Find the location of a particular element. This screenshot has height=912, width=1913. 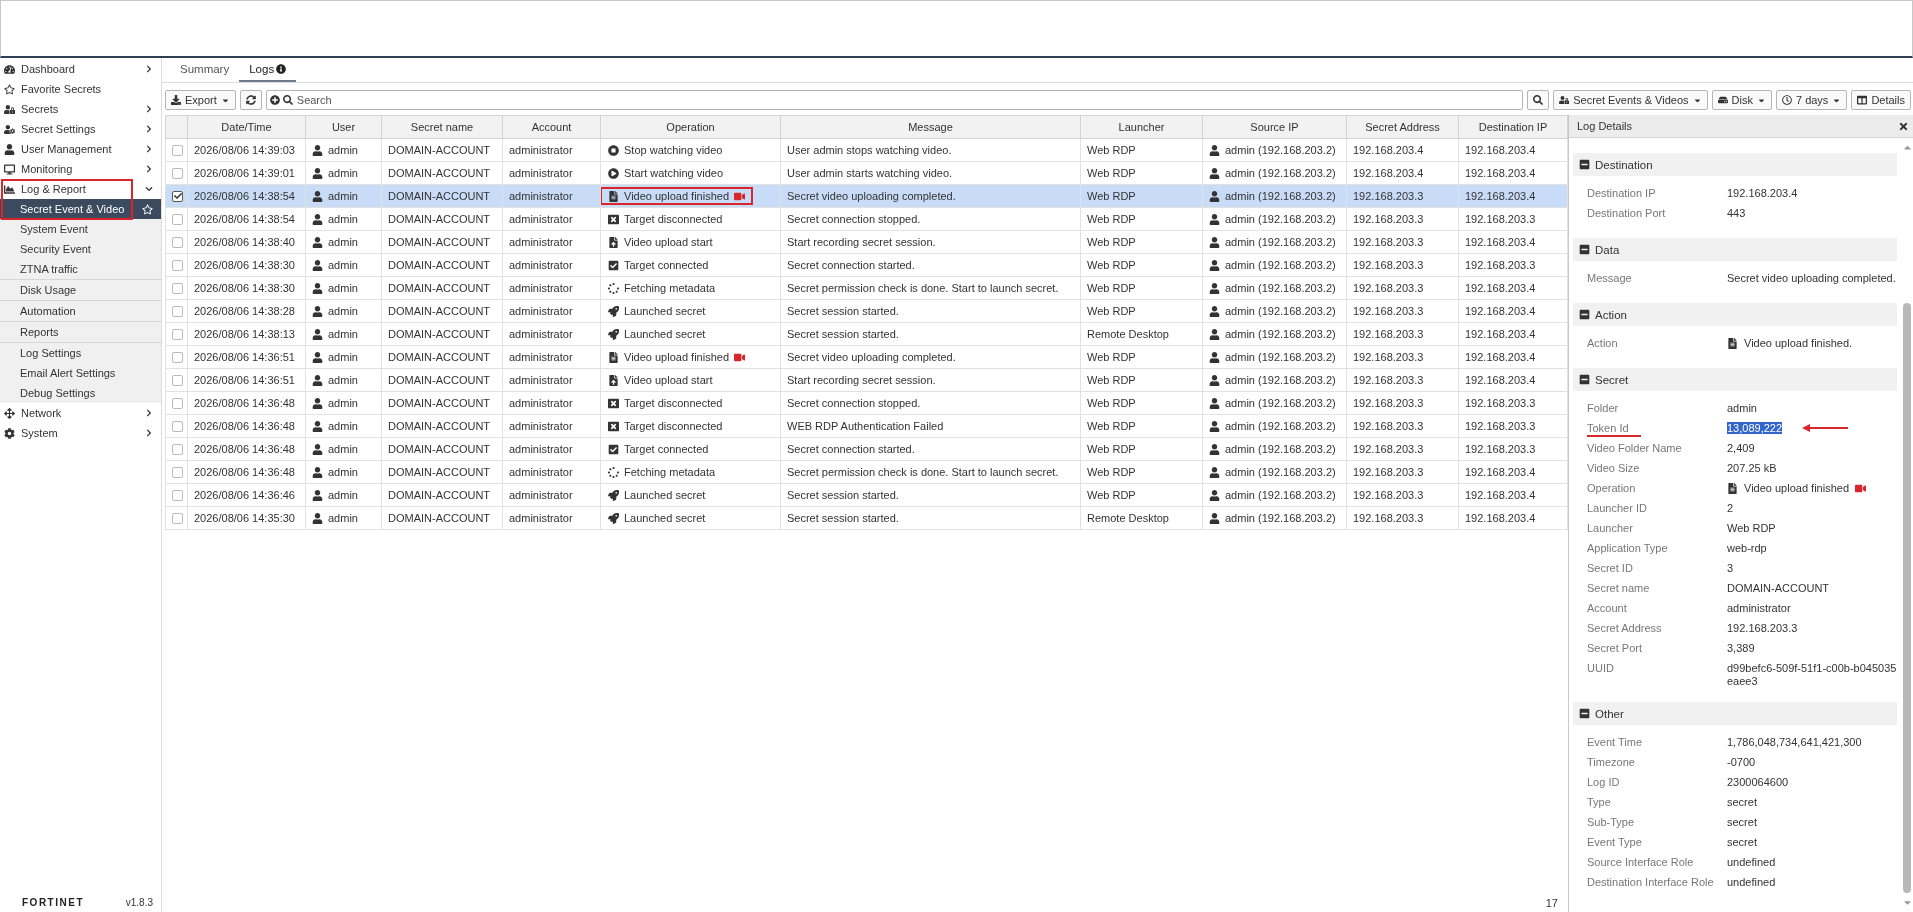

column-header: Source IP is located at coordinates (1274, 127).